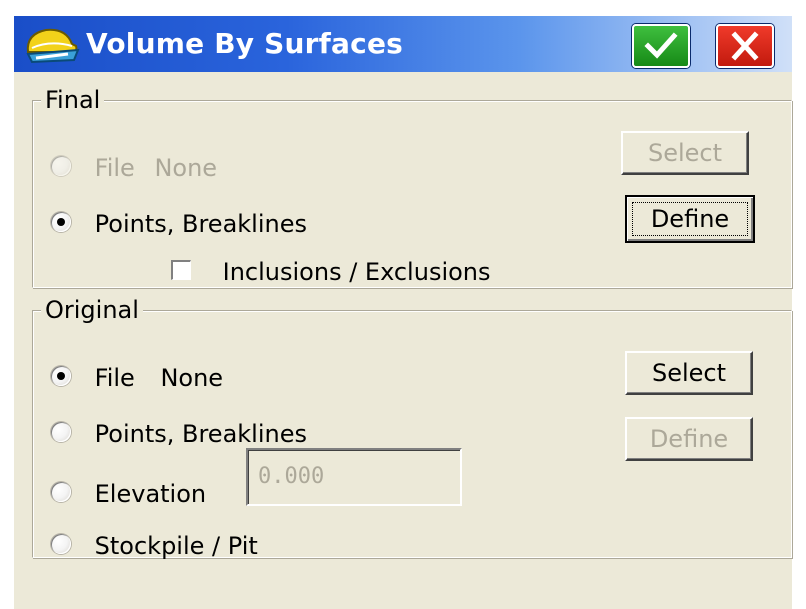 The width and height of the screenshot is (806, 609). I want to click on final-file-label: File, so click(114, 168).